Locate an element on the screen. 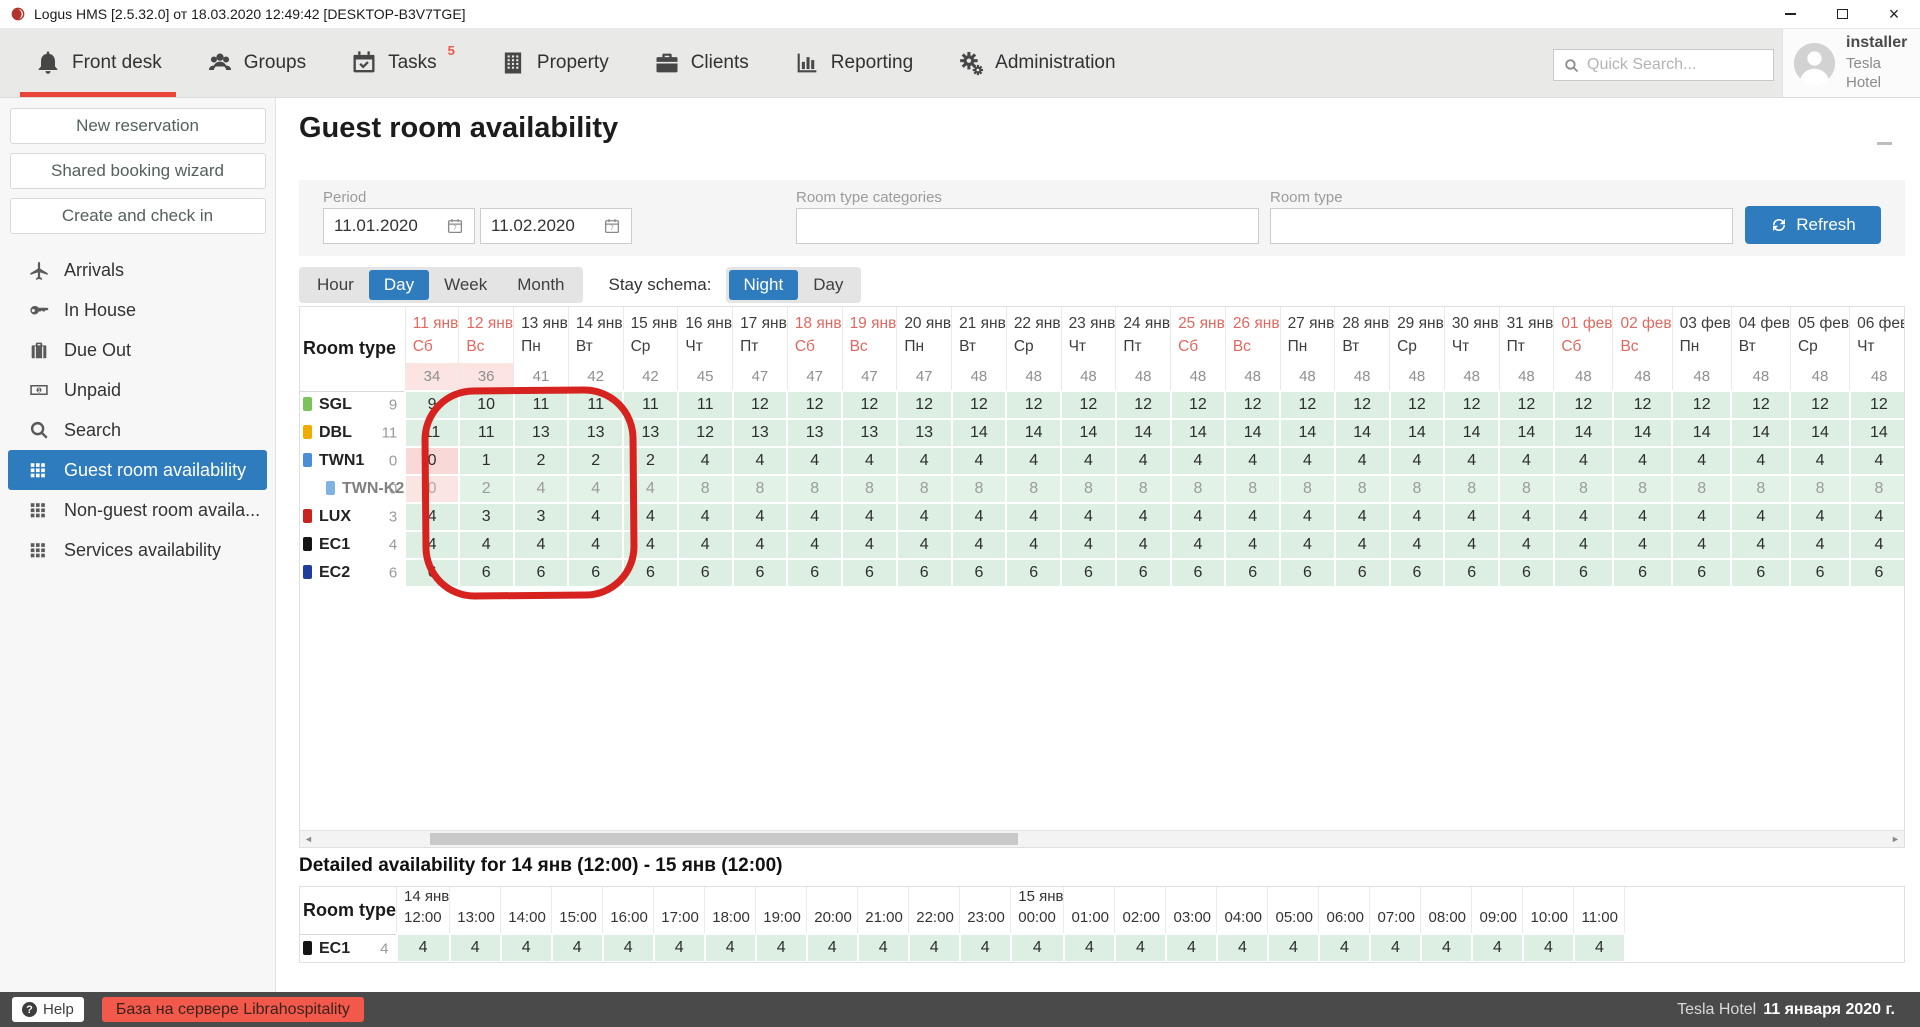  sidebar-item-arrivals: Arrivals is located at coordinates (137, 270).